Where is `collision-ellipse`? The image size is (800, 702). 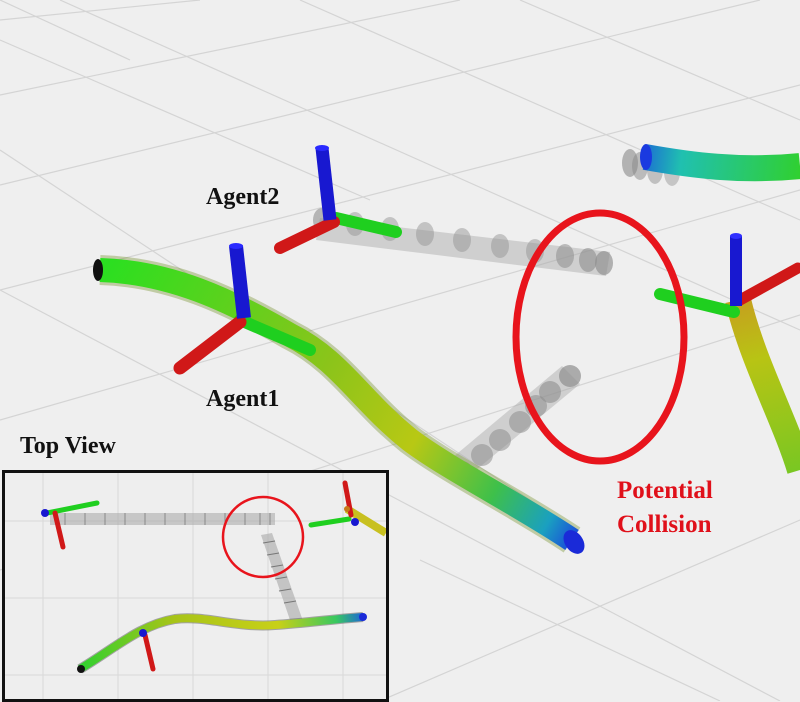
collision-ellipse is located at coordinates (600, 337).